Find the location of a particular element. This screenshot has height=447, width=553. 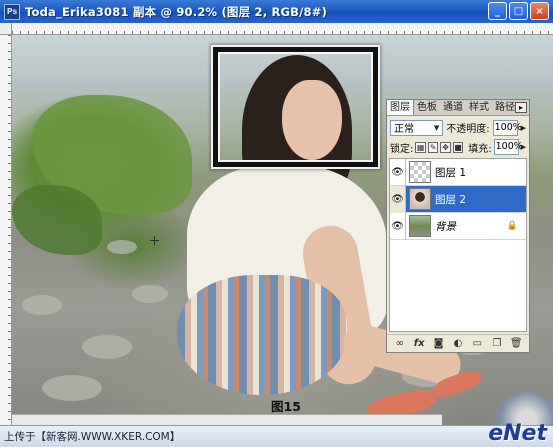

photoshop-logo-icon: Ps is located at coordinates (12, 11).